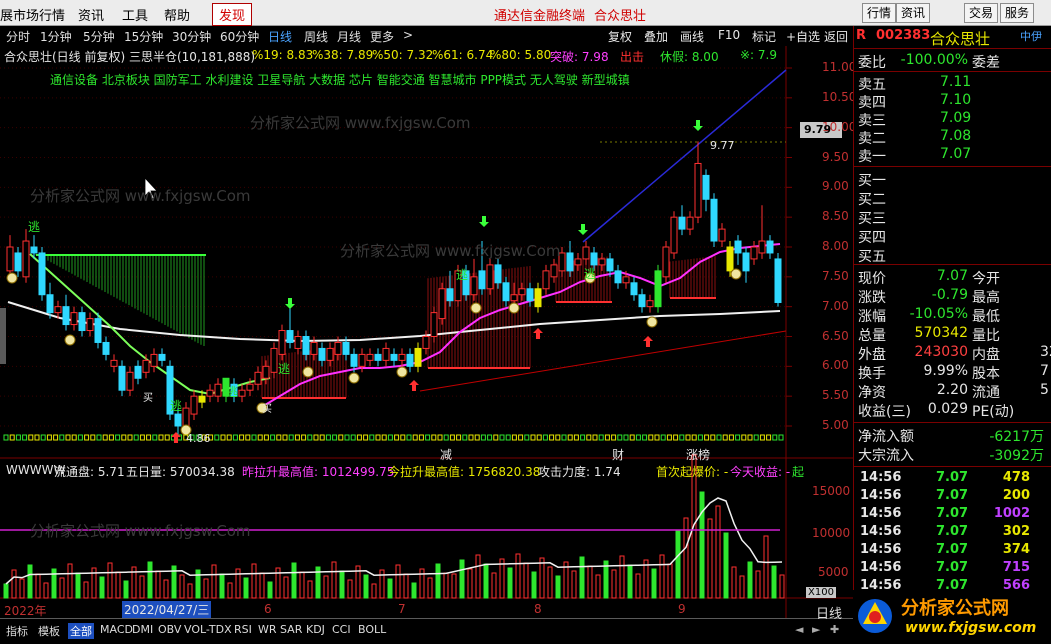 The height and width of the screenshot is (644, 1051). I want to click on scroll-right-icon: ►, so click(816, 629).